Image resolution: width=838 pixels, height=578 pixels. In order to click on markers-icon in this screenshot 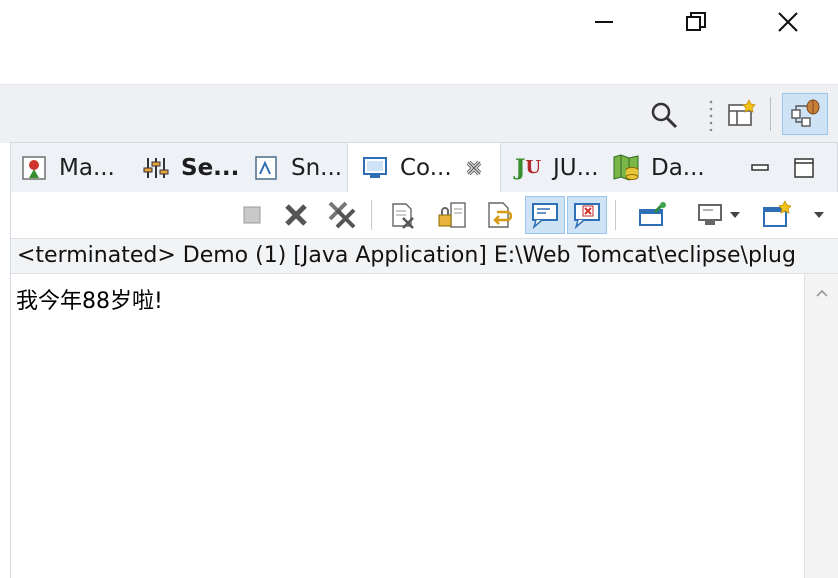, I will do `click(34, 168)`.